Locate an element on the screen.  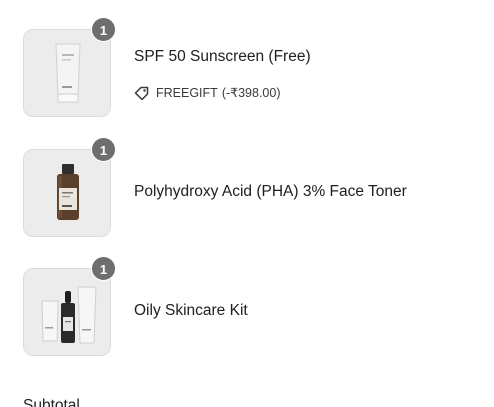
discount-code: FREEGIFT is located at coordinates (187, 92).